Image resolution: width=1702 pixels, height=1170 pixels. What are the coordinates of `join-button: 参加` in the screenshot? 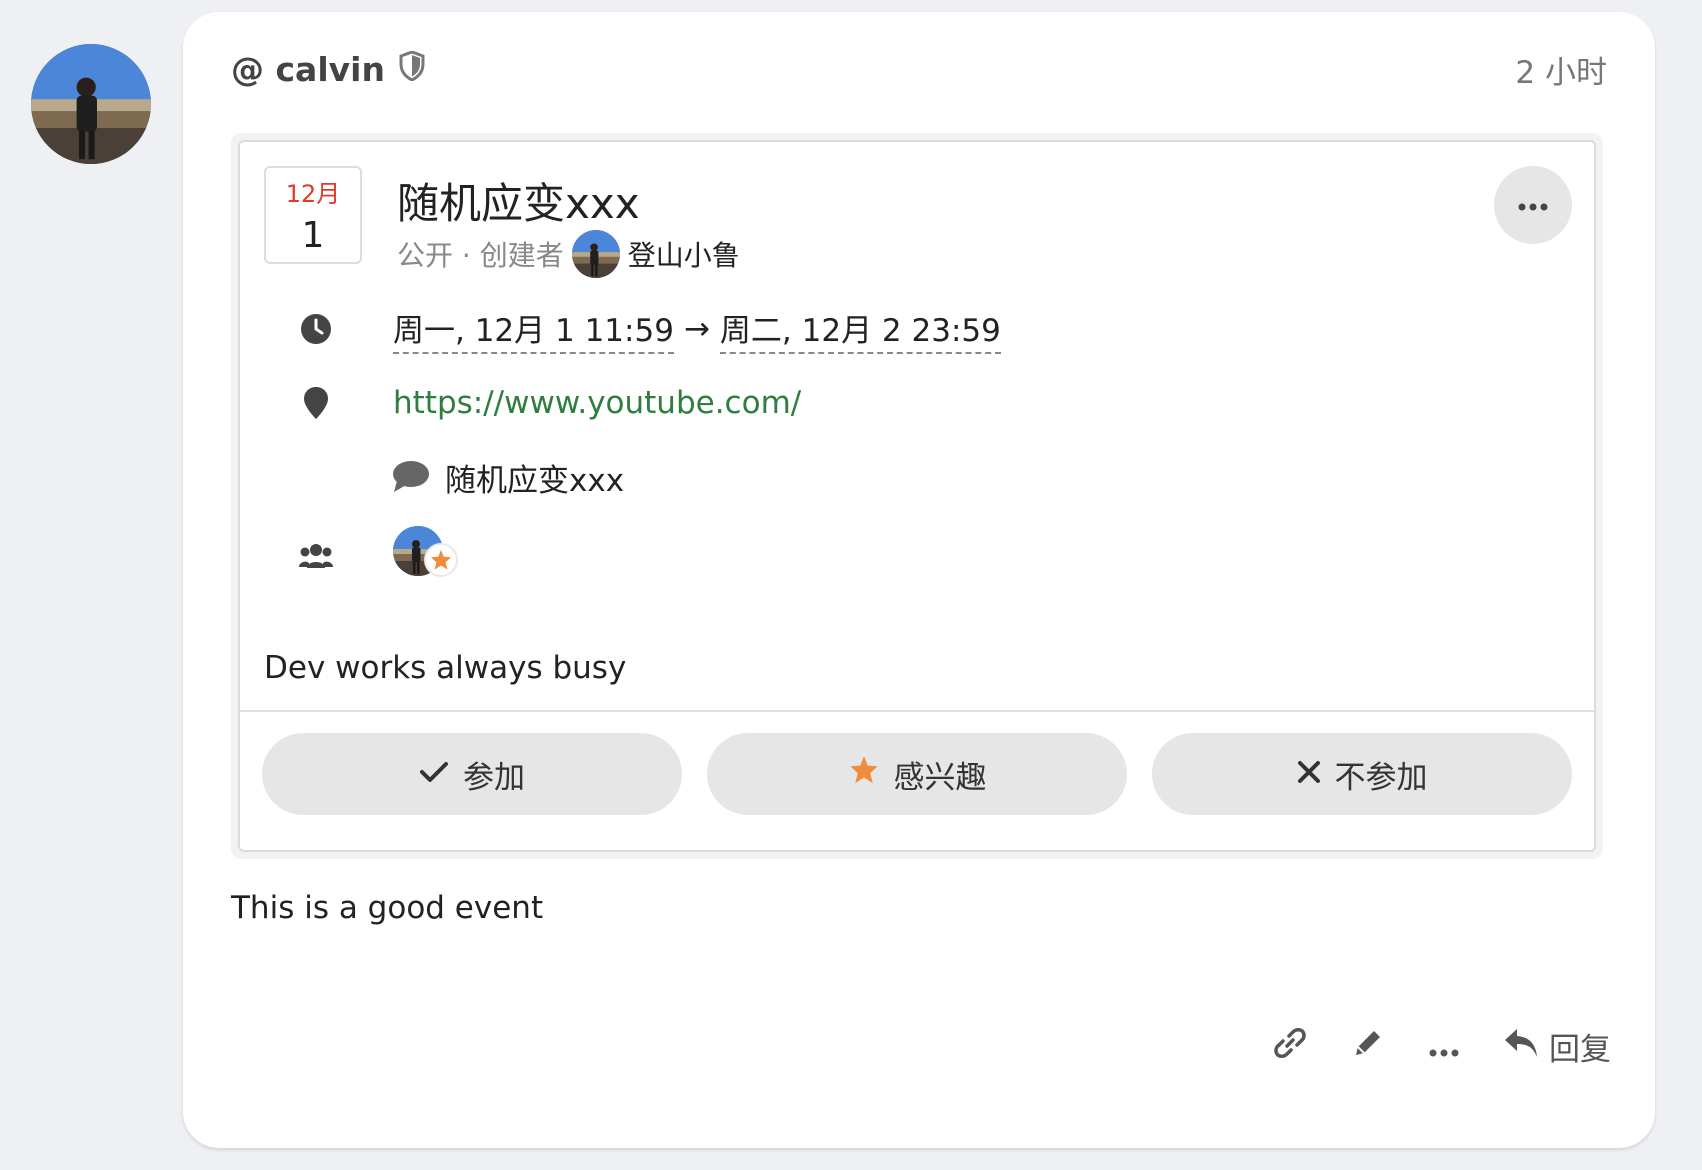 It's located at (472, 774).